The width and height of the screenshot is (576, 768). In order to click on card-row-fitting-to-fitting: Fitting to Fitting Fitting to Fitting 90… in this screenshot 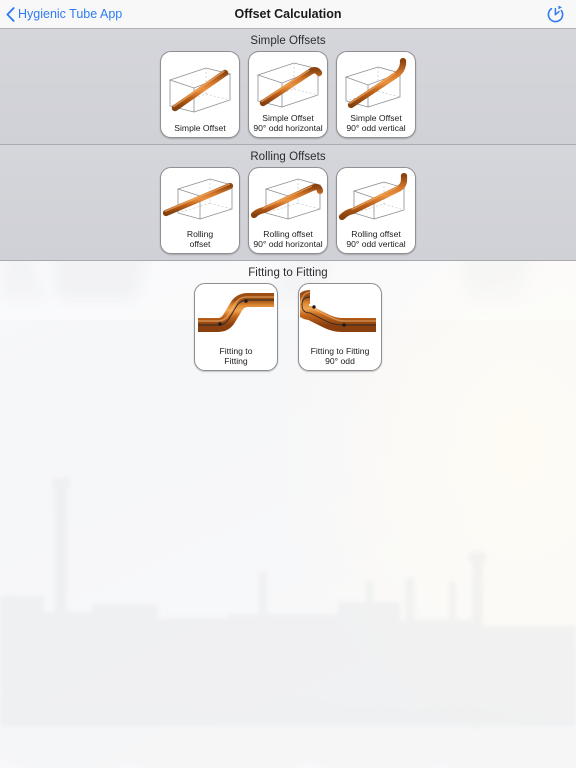, I will do `click(288, 330)`.